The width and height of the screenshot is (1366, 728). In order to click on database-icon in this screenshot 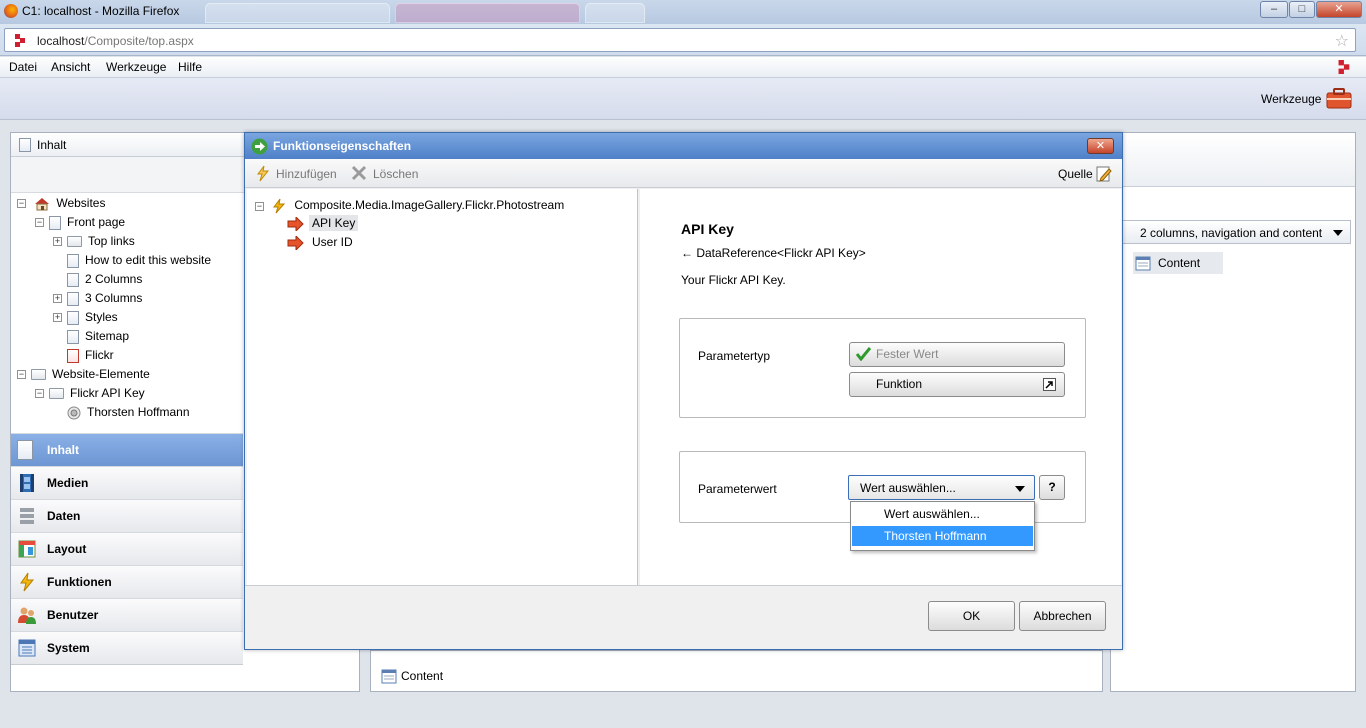, I will do `click(27, 516)`.